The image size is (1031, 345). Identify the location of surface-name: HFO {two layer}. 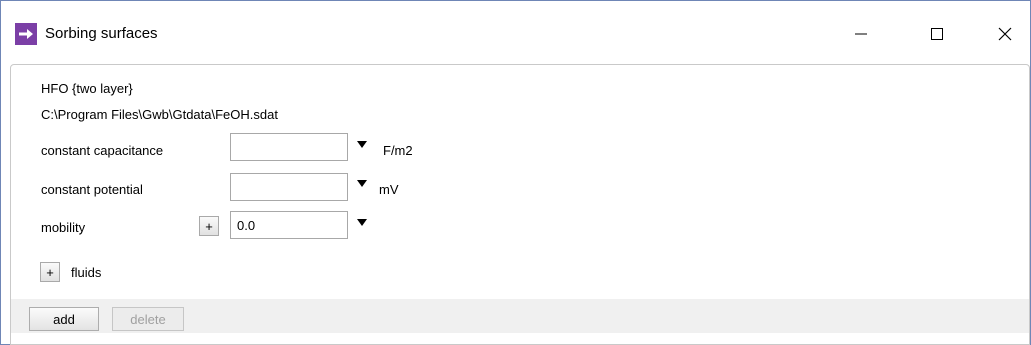
(87, 88).